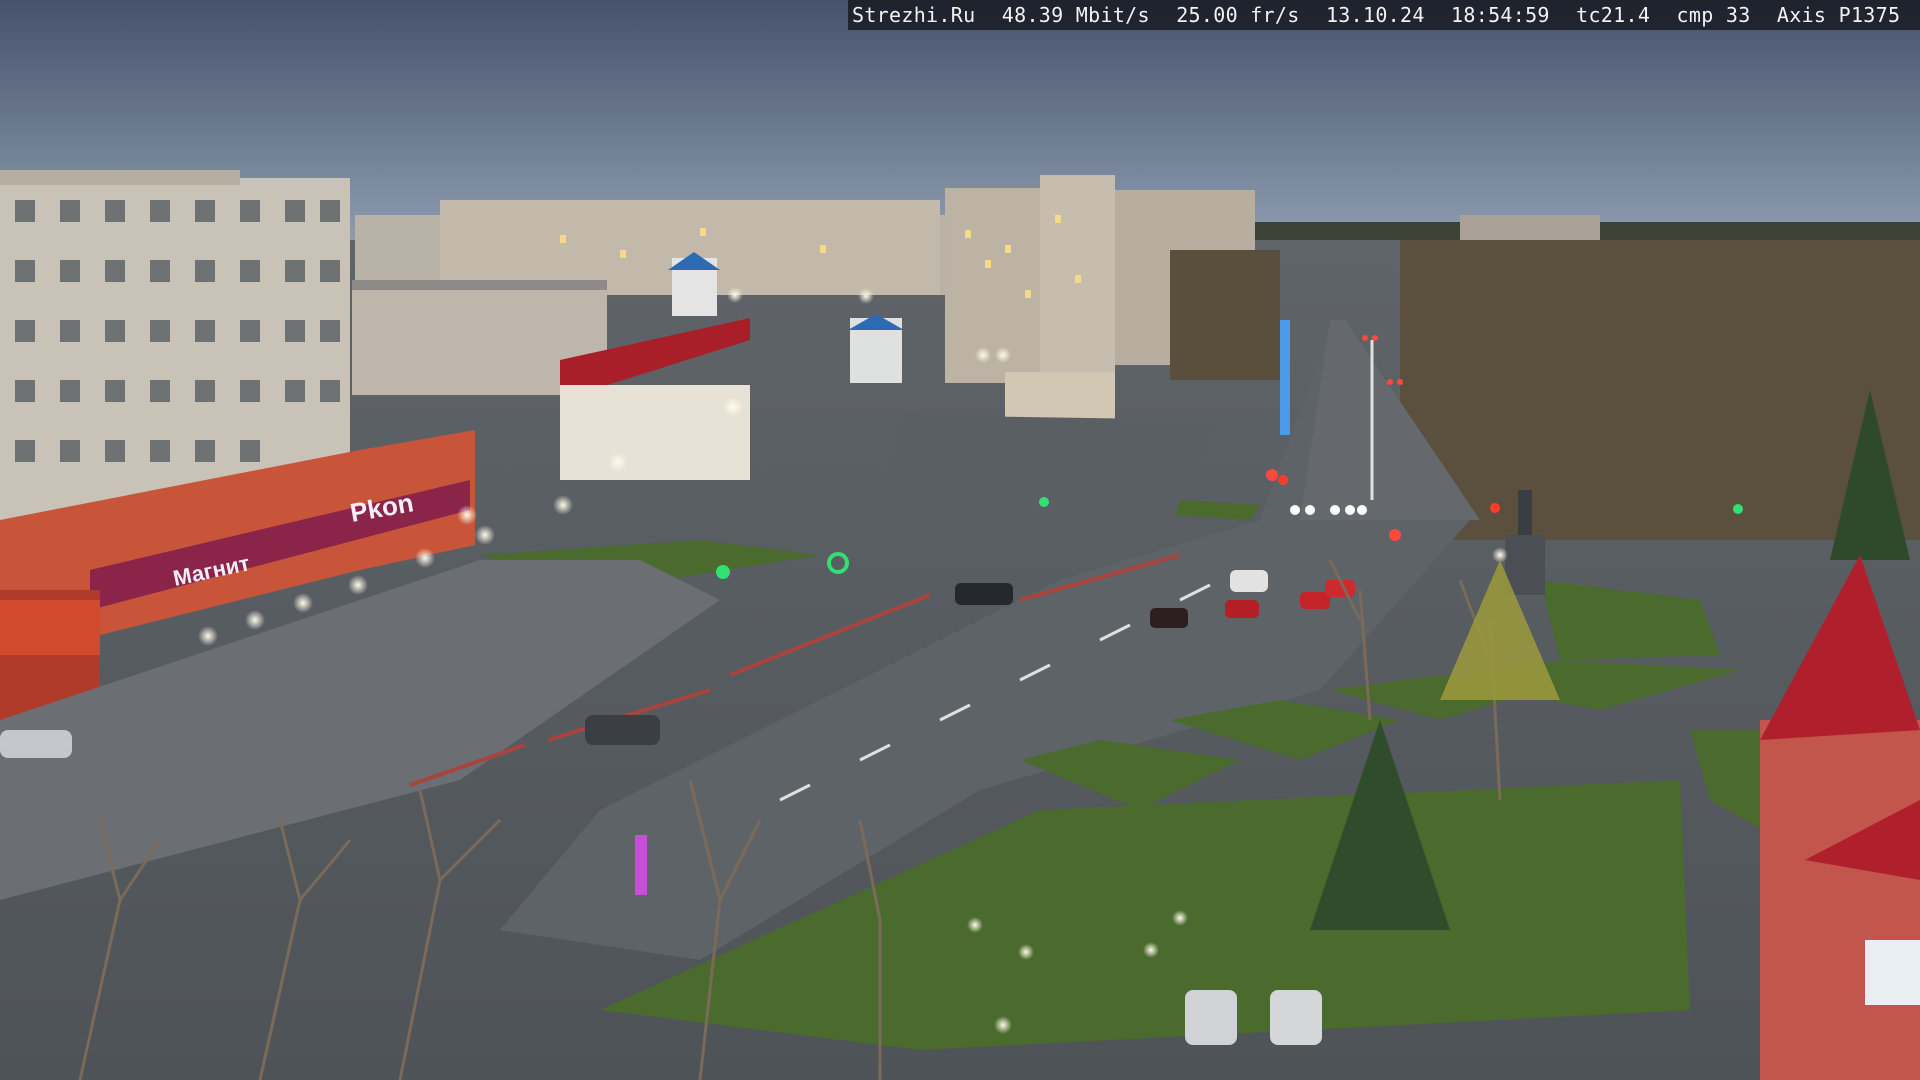 This screenshot has width=1920, height=1080. Describe the element at coordinates (1075, 15) in the screenshot. I see `bitrate-label: 48.39 Mbit/s` at that location.